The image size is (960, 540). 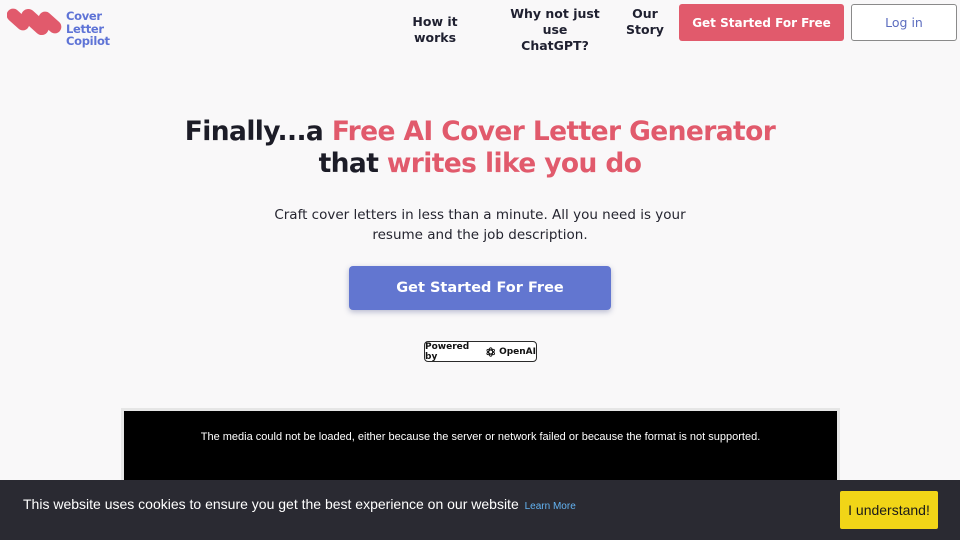 I want to click on nav-our-story: Our Story, so click(x=645, y=22).